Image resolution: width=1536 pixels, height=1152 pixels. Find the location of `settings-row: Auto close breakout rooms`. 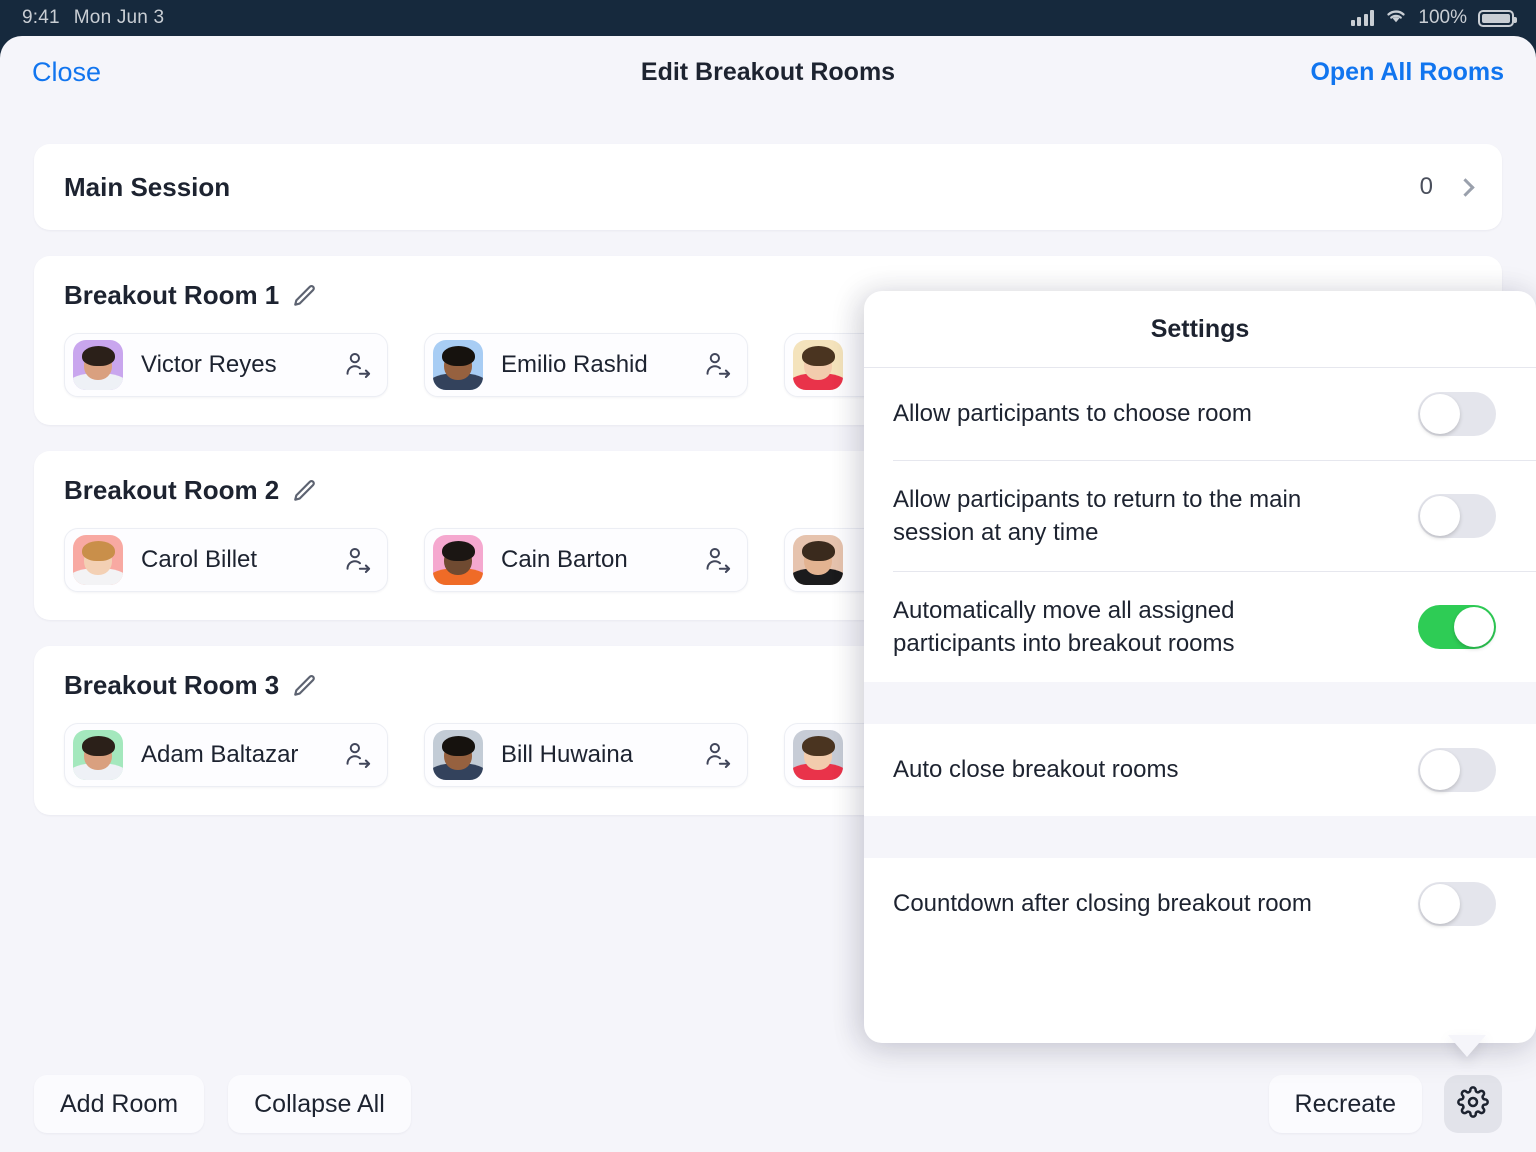

settings-row: Auto close breakout rooms is located at coordinates (1200, 770).